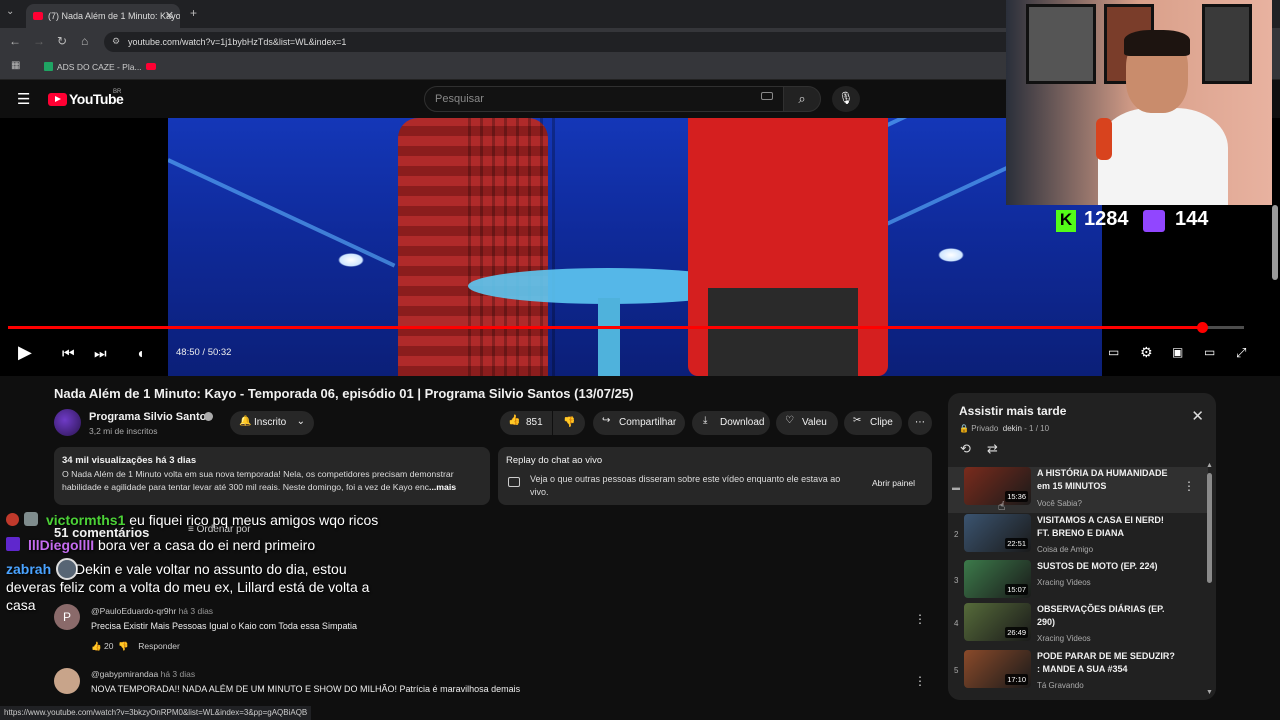 The width and height of the screenshot is (1280, 720). What do you see at coordinates (67, 422) in the screenshot?
I see `channel-avatar` at bounding box center [67, 422].